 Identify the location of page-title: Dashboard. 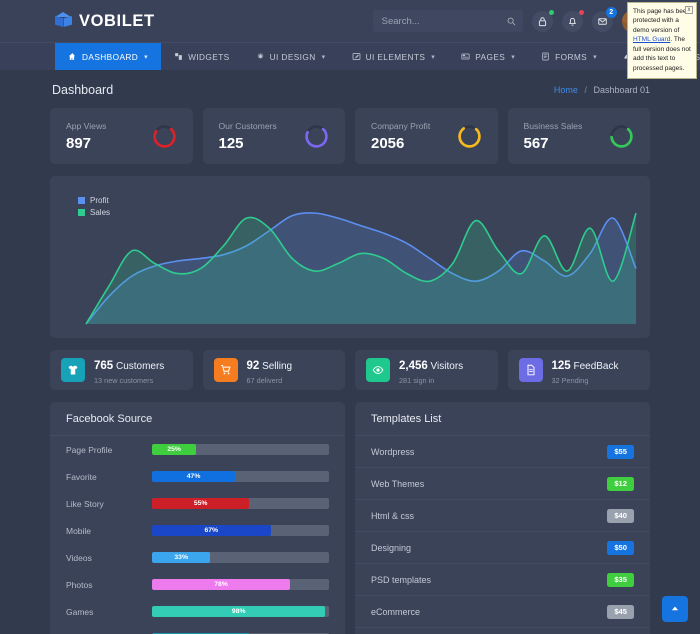
(83, 90).